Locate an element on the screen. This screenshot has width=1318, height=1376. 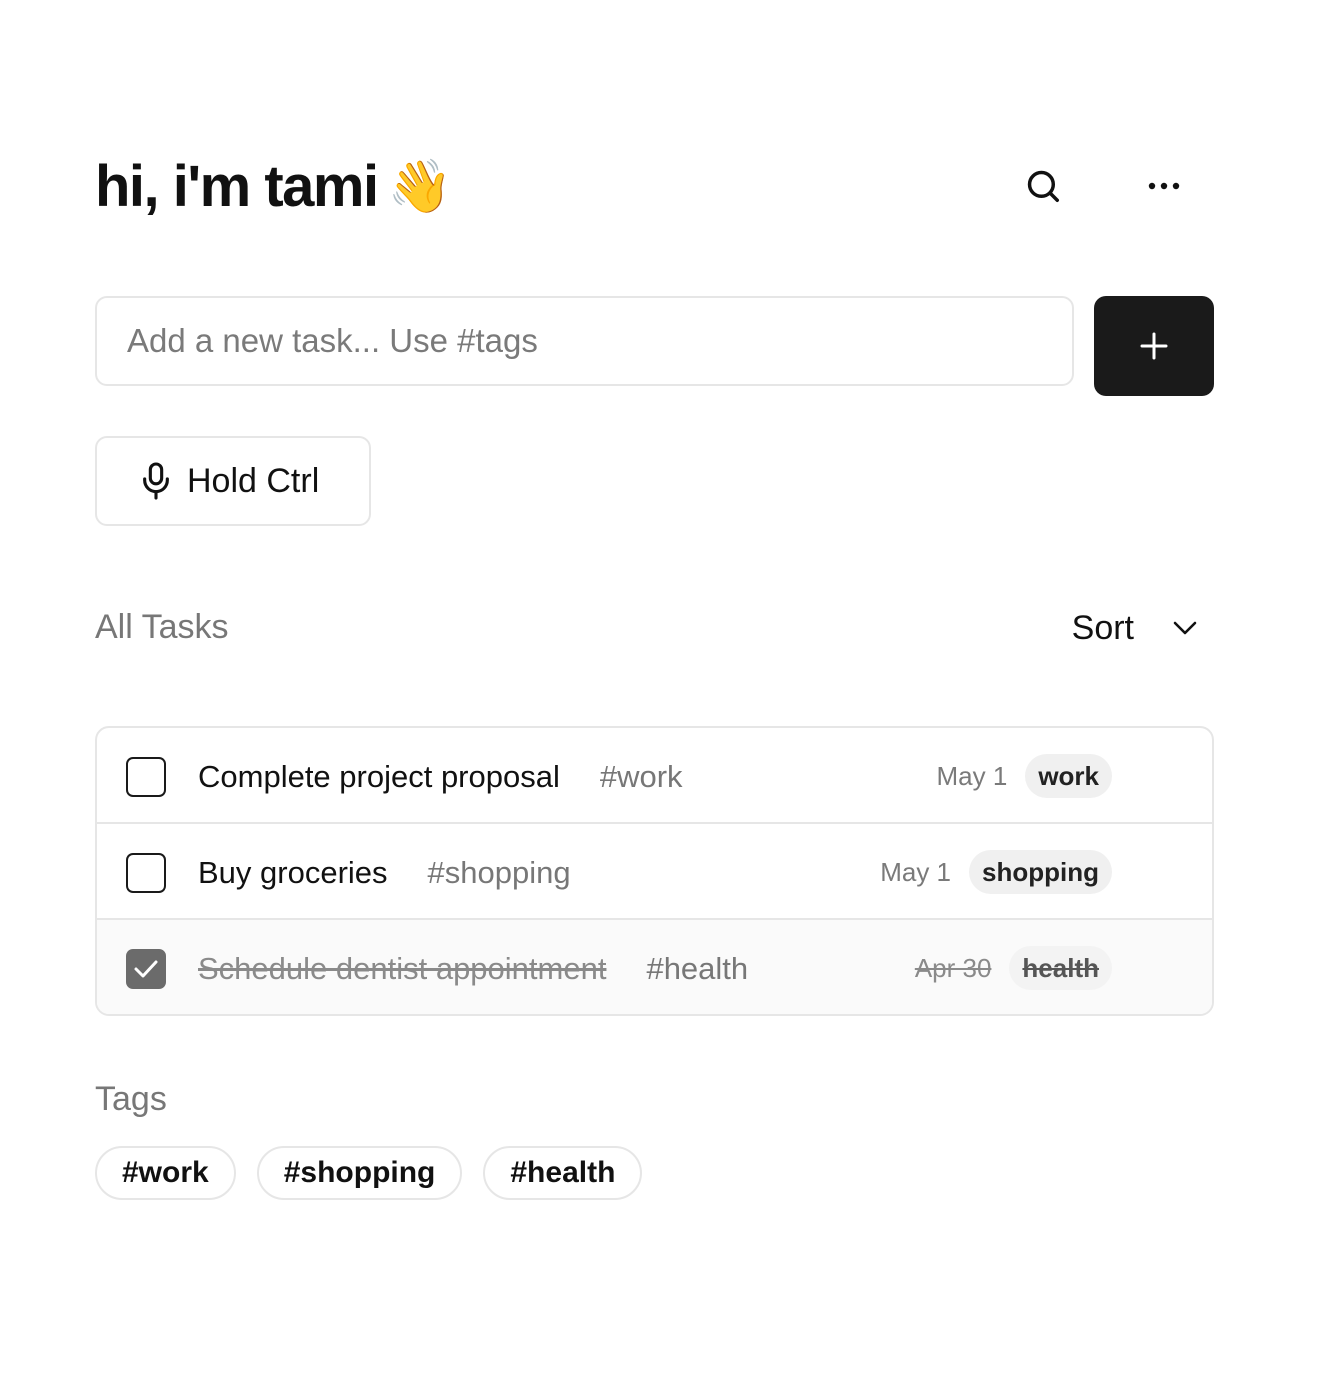
task-name: Complete project proposal is located at coordinates (379, 776).